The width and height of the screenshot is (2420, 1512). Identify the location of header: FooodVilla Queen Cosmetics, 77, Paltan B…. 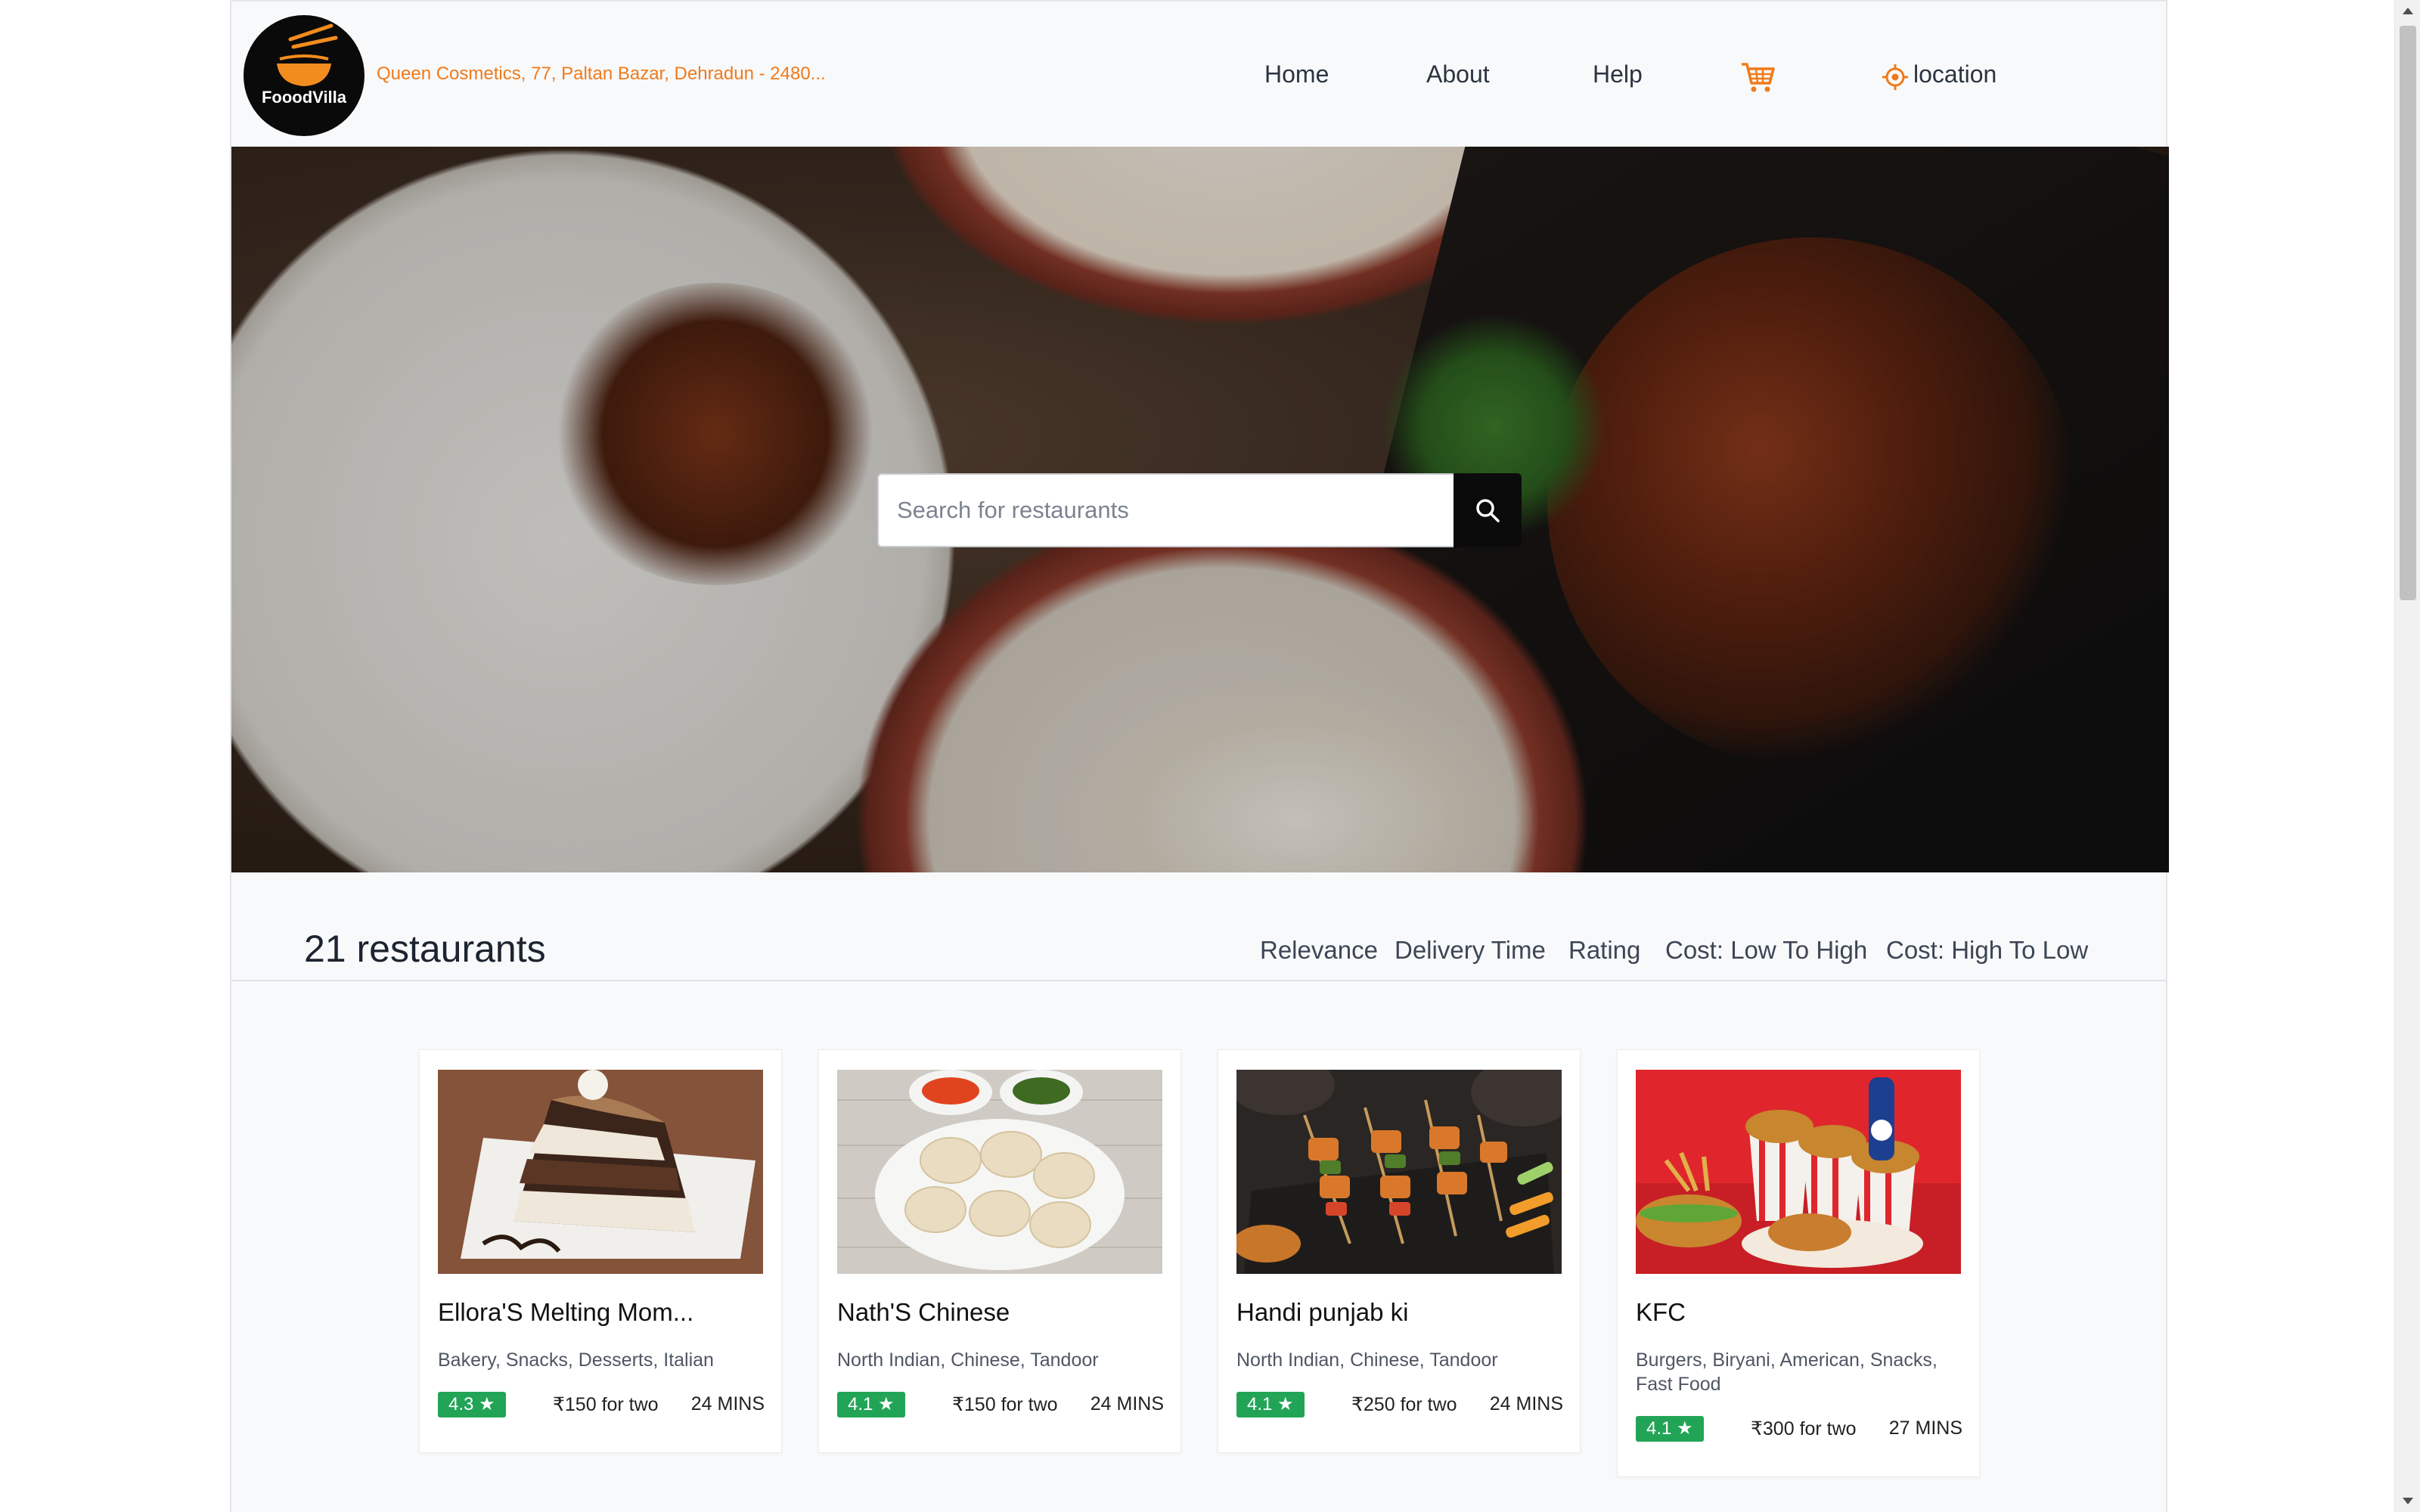
(1198, 73).